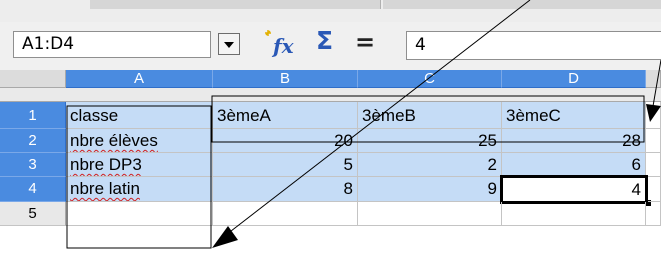 This screenshot has height=256, width=661. What do you see at coordinates (33, 214) in the screenshot?
I see `row-header-5: 5` at bounding box center [33, 214].